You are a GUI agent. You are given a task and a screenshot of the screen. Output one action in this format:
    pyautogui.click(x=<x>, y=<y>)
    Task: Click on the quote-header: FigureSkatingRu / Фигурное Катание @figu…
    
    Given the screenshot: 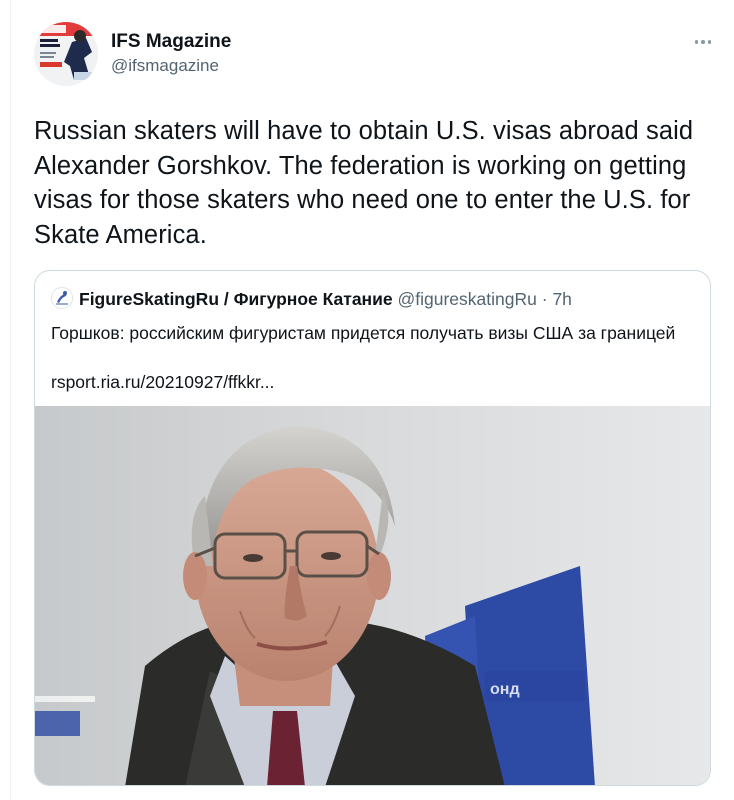 What is the action you would take?
    pyautogui.click(x=325, y=299)
    